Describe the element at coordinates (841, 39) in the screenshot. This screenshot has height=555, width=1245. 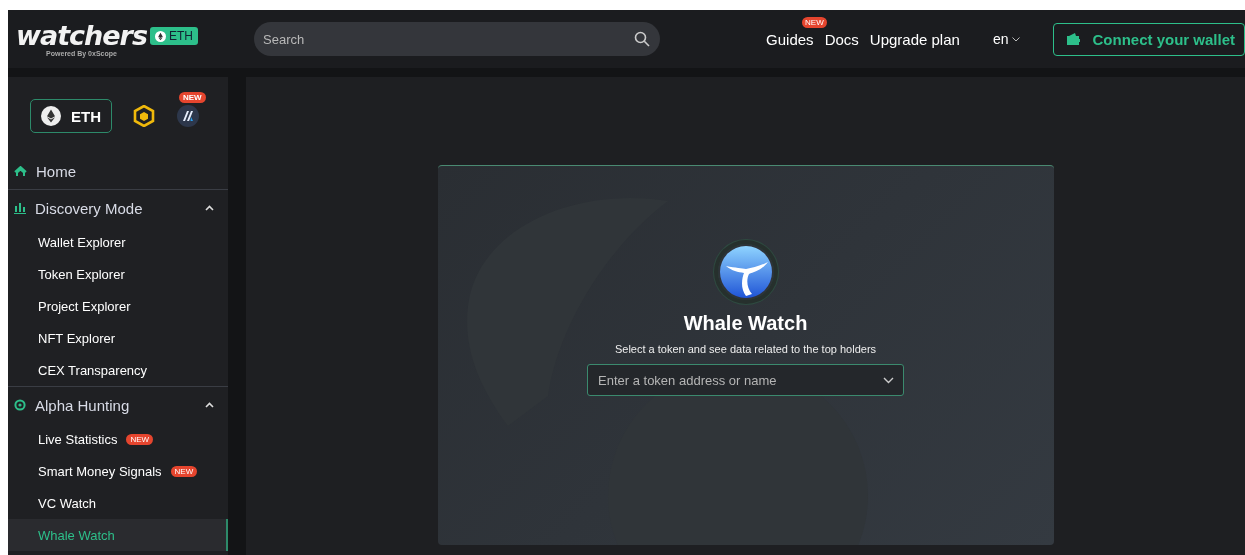
I see `nav-link: Docs` at that location.